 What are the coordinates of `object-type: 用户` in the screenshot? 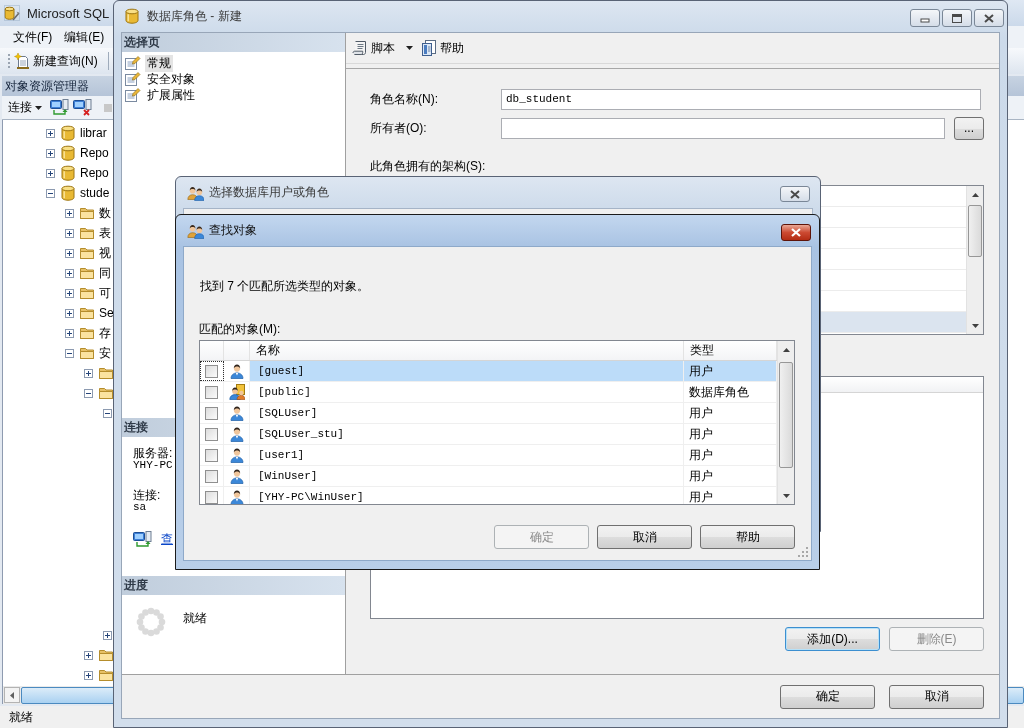 It's located at (730, 371).